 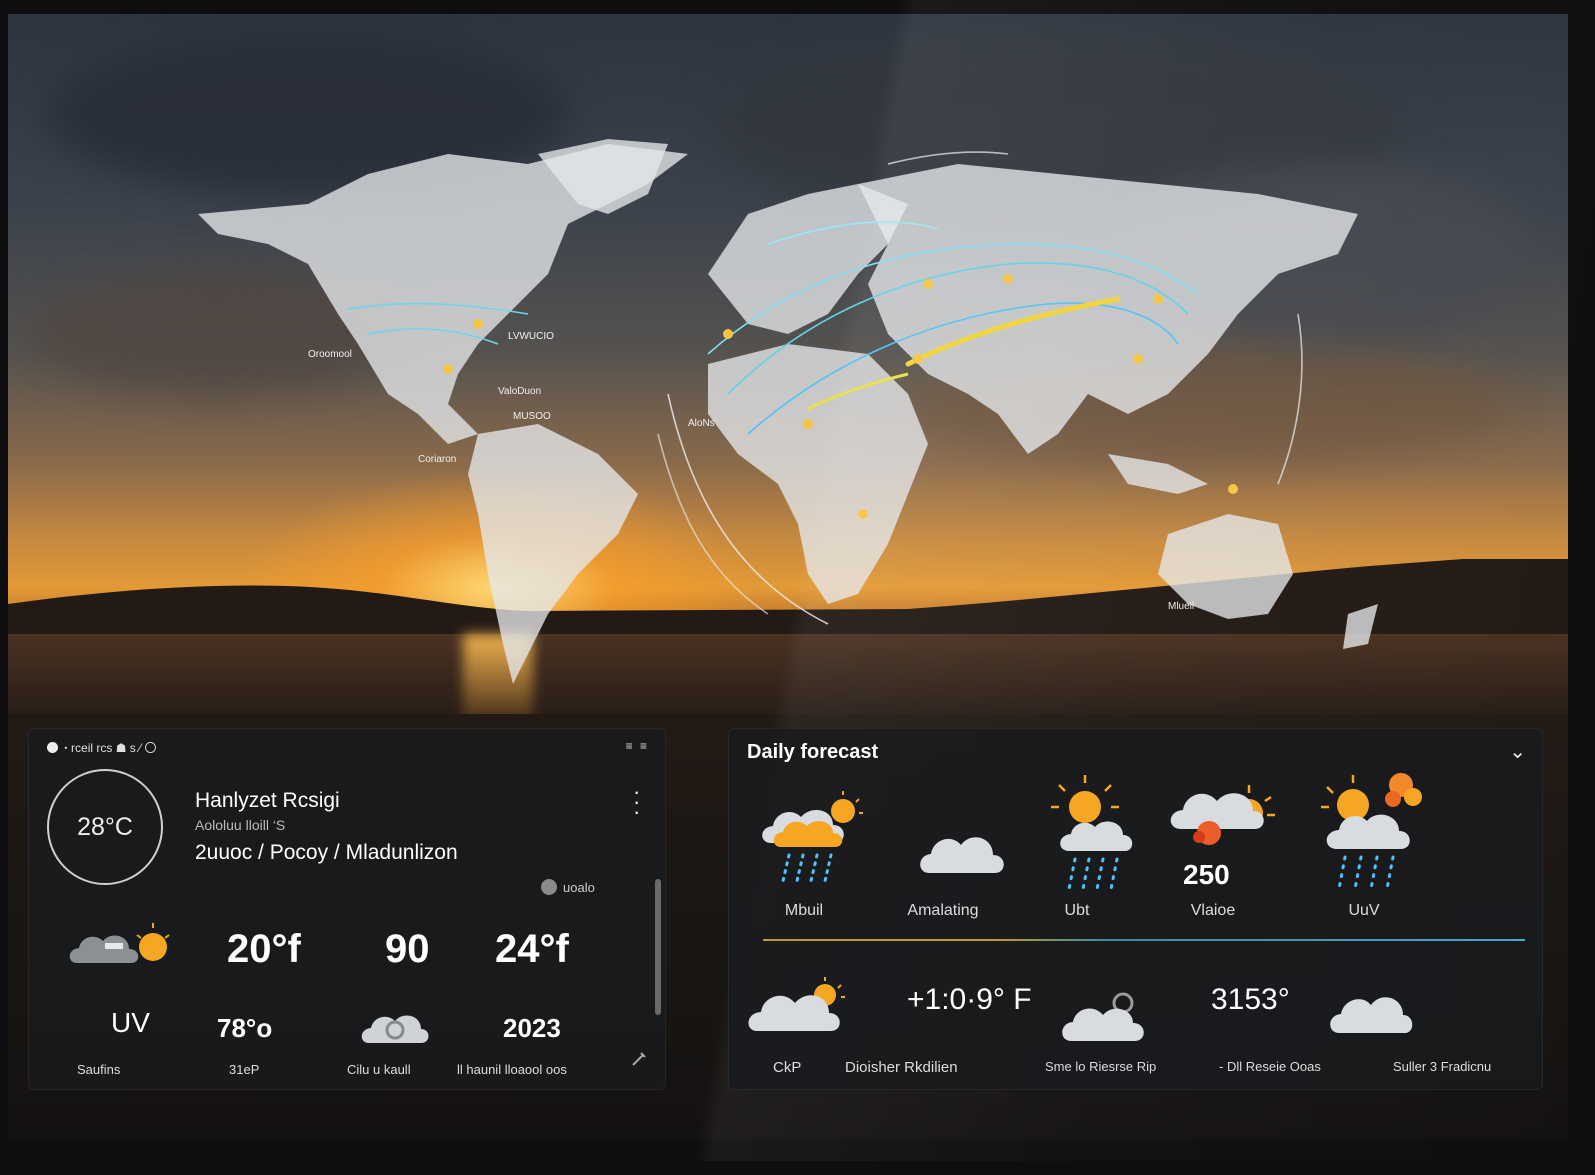 I want to click on rain-sun-cloud-icon, so click(x=812, y=837).